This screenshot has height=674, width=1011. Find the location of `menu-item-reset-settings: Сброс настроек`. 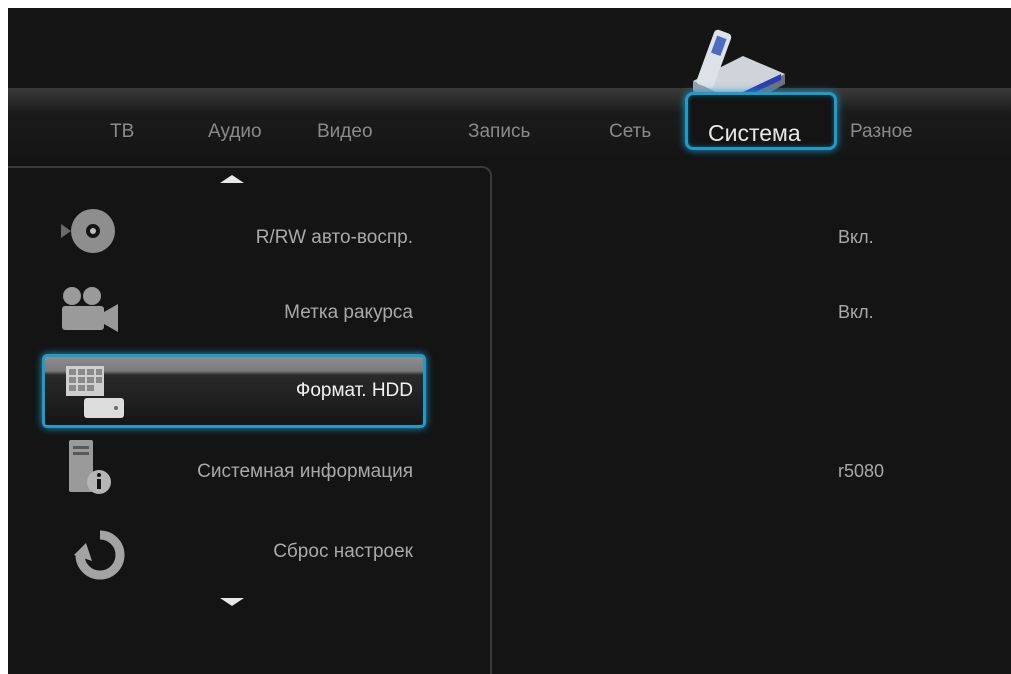

menu-item-reset-settings: Сброс настроек is located at coordinates (343, 552).